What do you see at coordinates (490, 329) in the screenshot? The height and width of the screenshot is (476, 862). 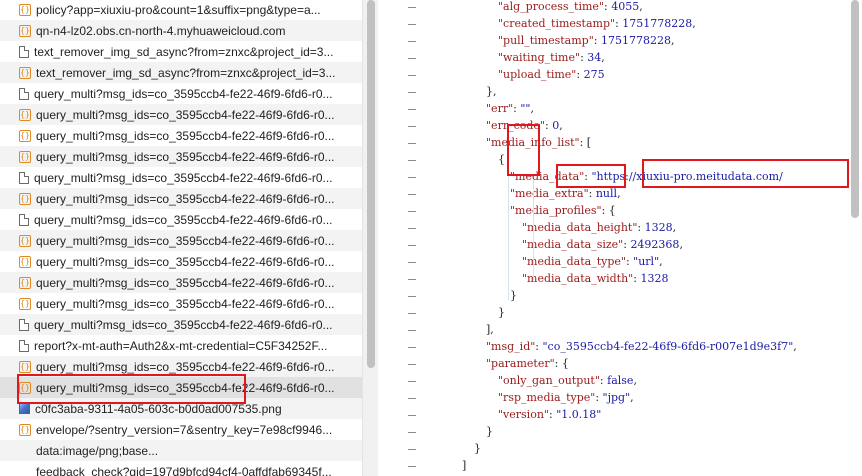 I see `json-punctuation: ],` at bounding box center [490, 329].